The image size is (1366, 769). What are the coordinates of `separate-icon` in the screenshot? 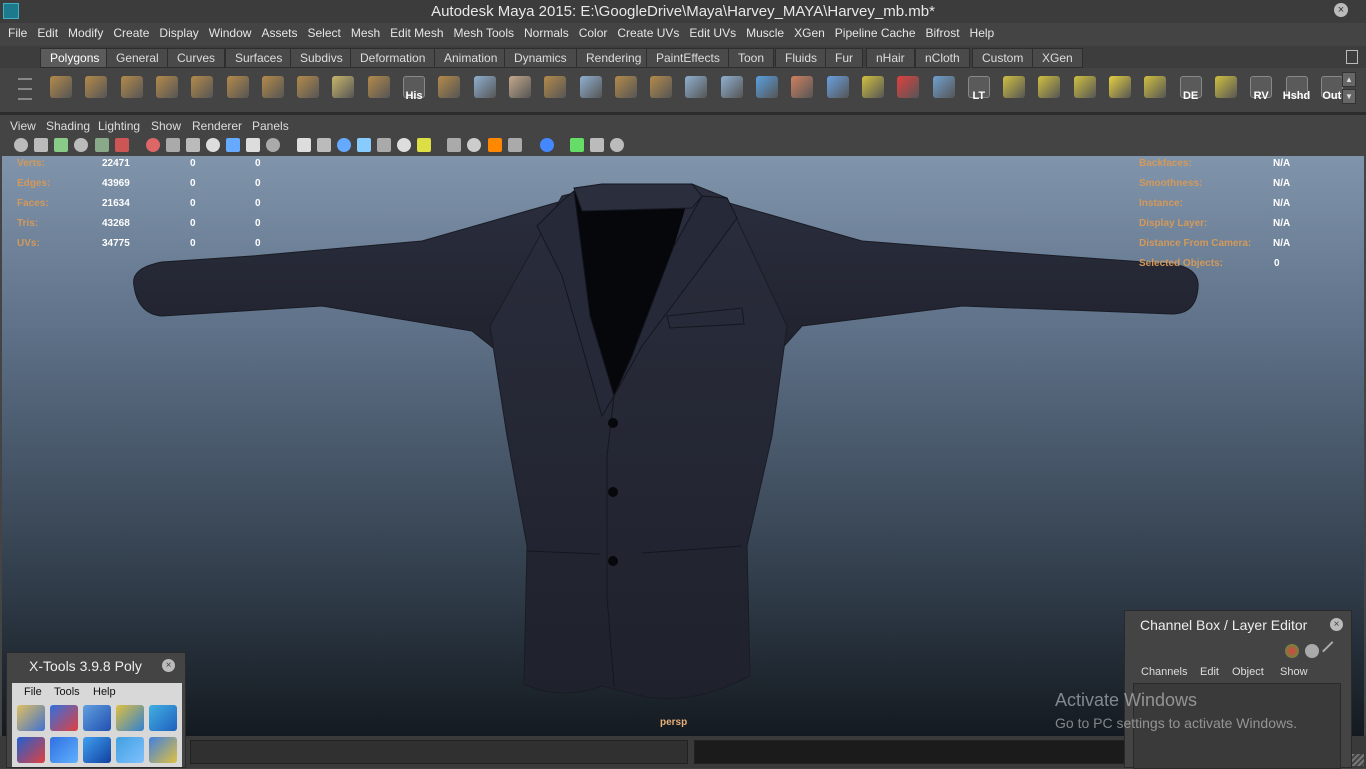 It's located at (520, 87).